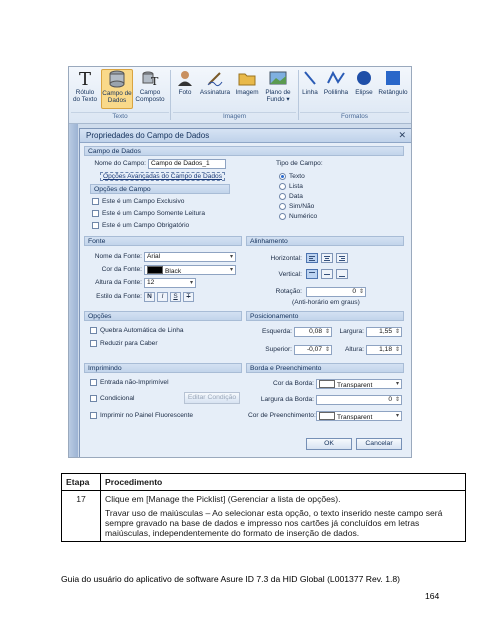 The image size is (495, 640). What do you see at coordinates (117, 89) in the screenshot?
I see `data-field-button: Campo de Dados` at bounding box center [117, 89].